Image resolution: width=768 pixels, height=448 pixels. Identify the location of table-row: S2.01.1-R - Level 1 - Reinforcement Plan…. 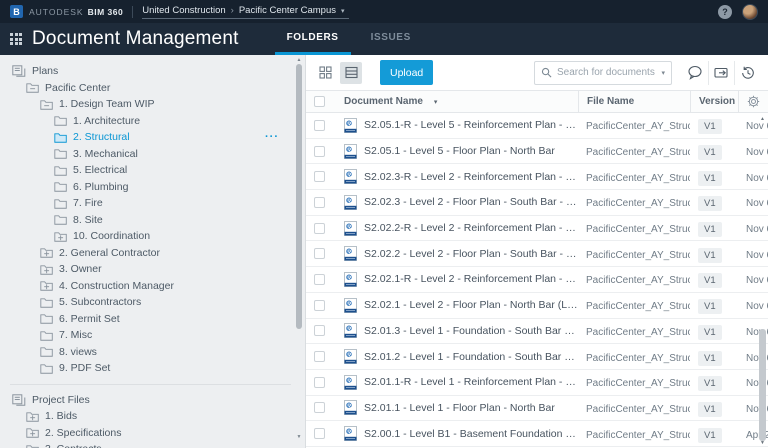
(537, 383).